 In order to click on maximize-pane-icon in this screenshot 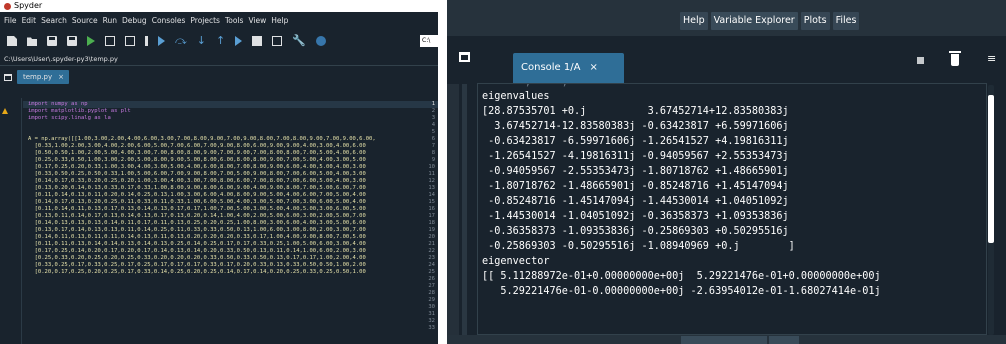, I will do `click(277, 41)`.